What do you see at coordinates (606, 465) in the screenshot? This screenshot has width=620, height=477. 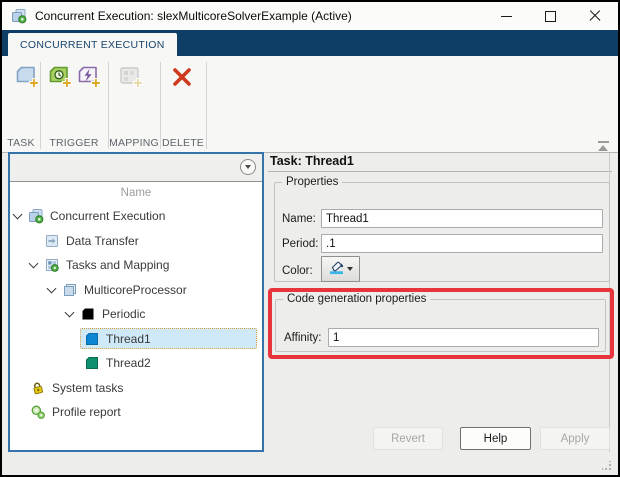 I see `resize-grip` at bounding box center [606, 465].